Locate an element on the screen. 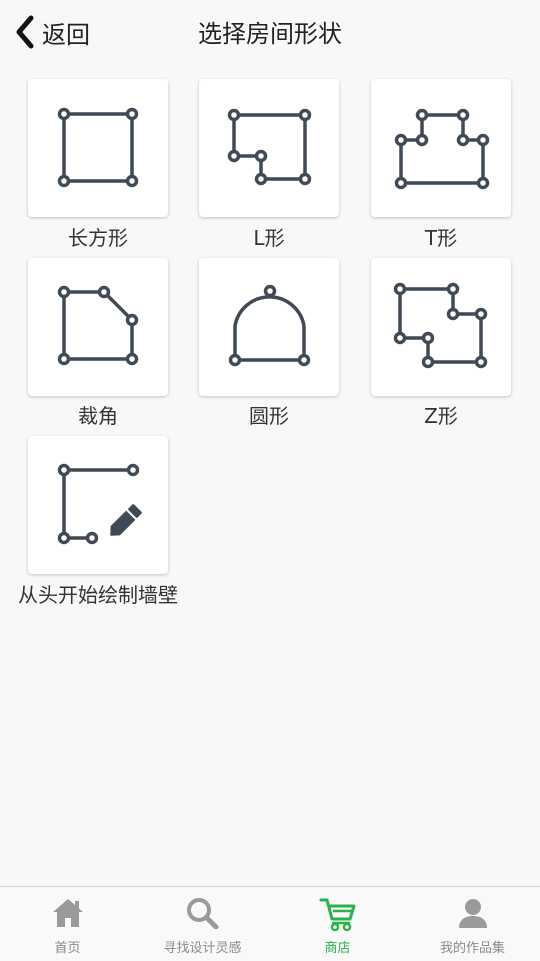  user-icon is located at coordinates (472, 913).